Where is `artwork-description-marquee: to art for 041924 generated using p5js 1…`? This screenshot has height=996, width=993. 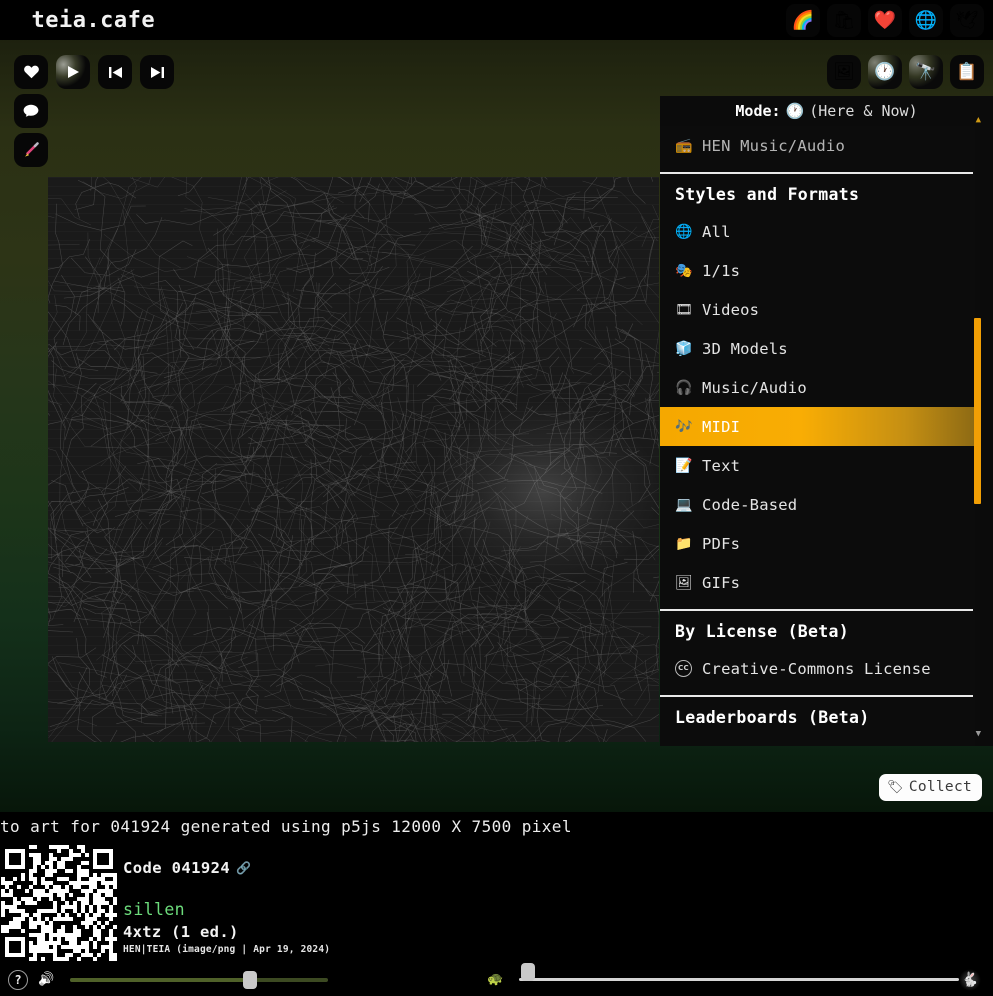
artwork-description-marquee: to art for 041924 generated using p5js 1… is located at coordinates (496, 826).